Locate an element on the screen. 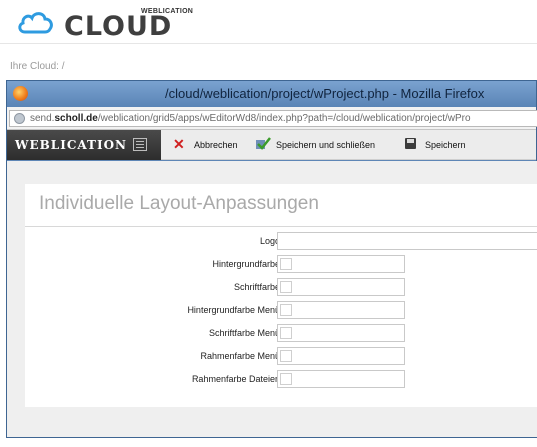 The height and width of the screenshot is (447, 537). field-label: Schriftfarbe Menü is located at coordinates (244, 333).